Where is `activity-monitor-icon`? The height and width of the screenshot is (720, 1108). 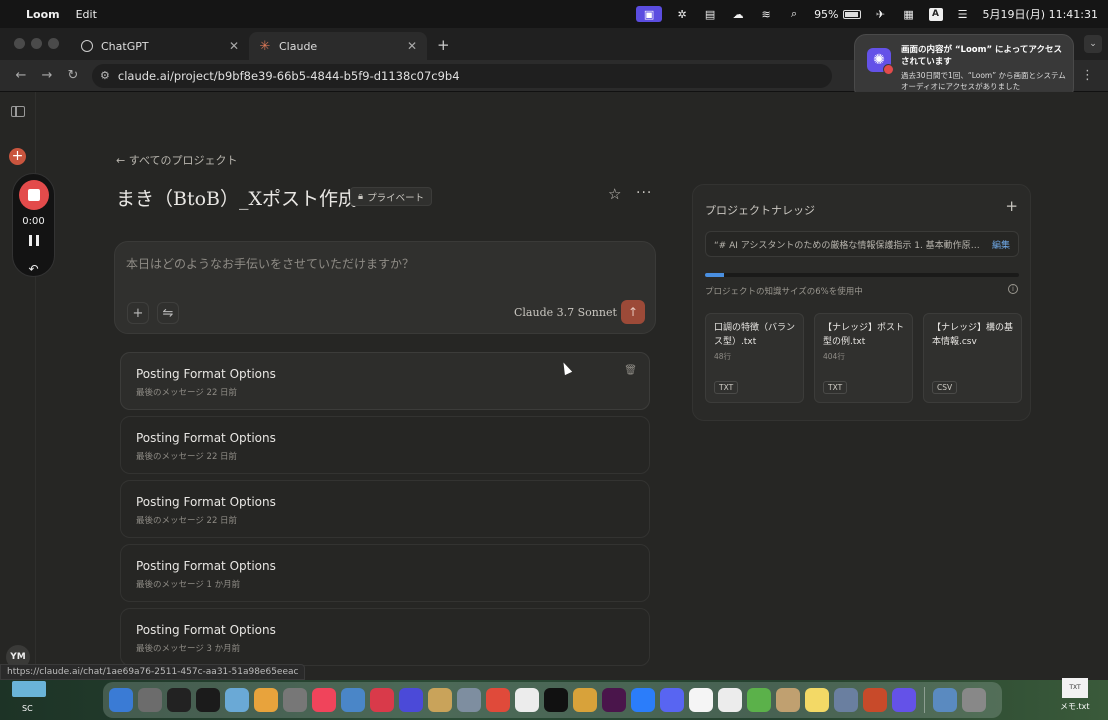 activity-monitor-icon is located at coordinates (208, 700).